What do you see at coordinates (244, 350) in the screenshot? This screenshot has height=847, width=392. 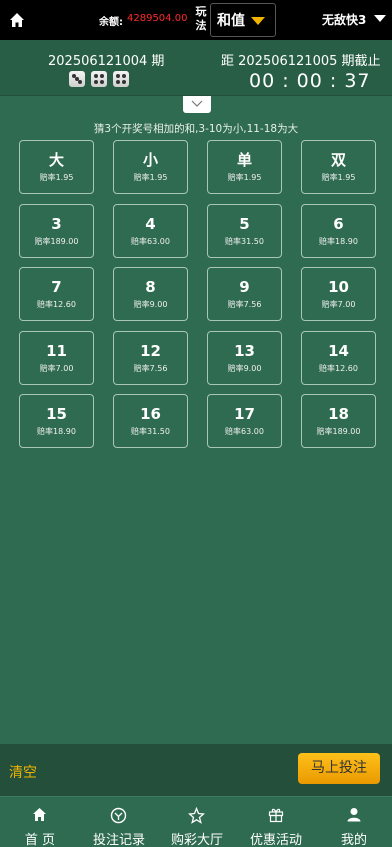 I see `bet-option-name: 13` at bounding box center [244, 350].